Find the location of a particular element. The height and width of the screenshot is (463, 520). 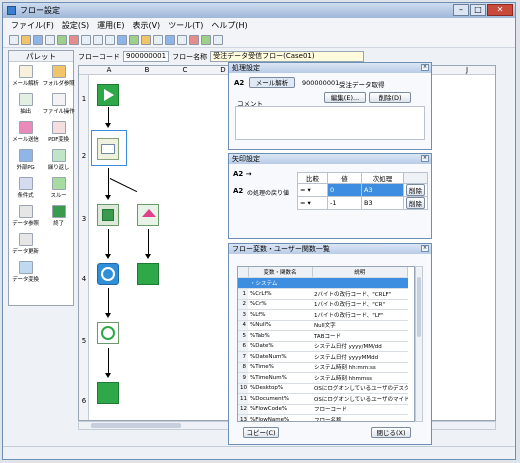

palette-extract: 抽出 is located at coordinates (25, 106).